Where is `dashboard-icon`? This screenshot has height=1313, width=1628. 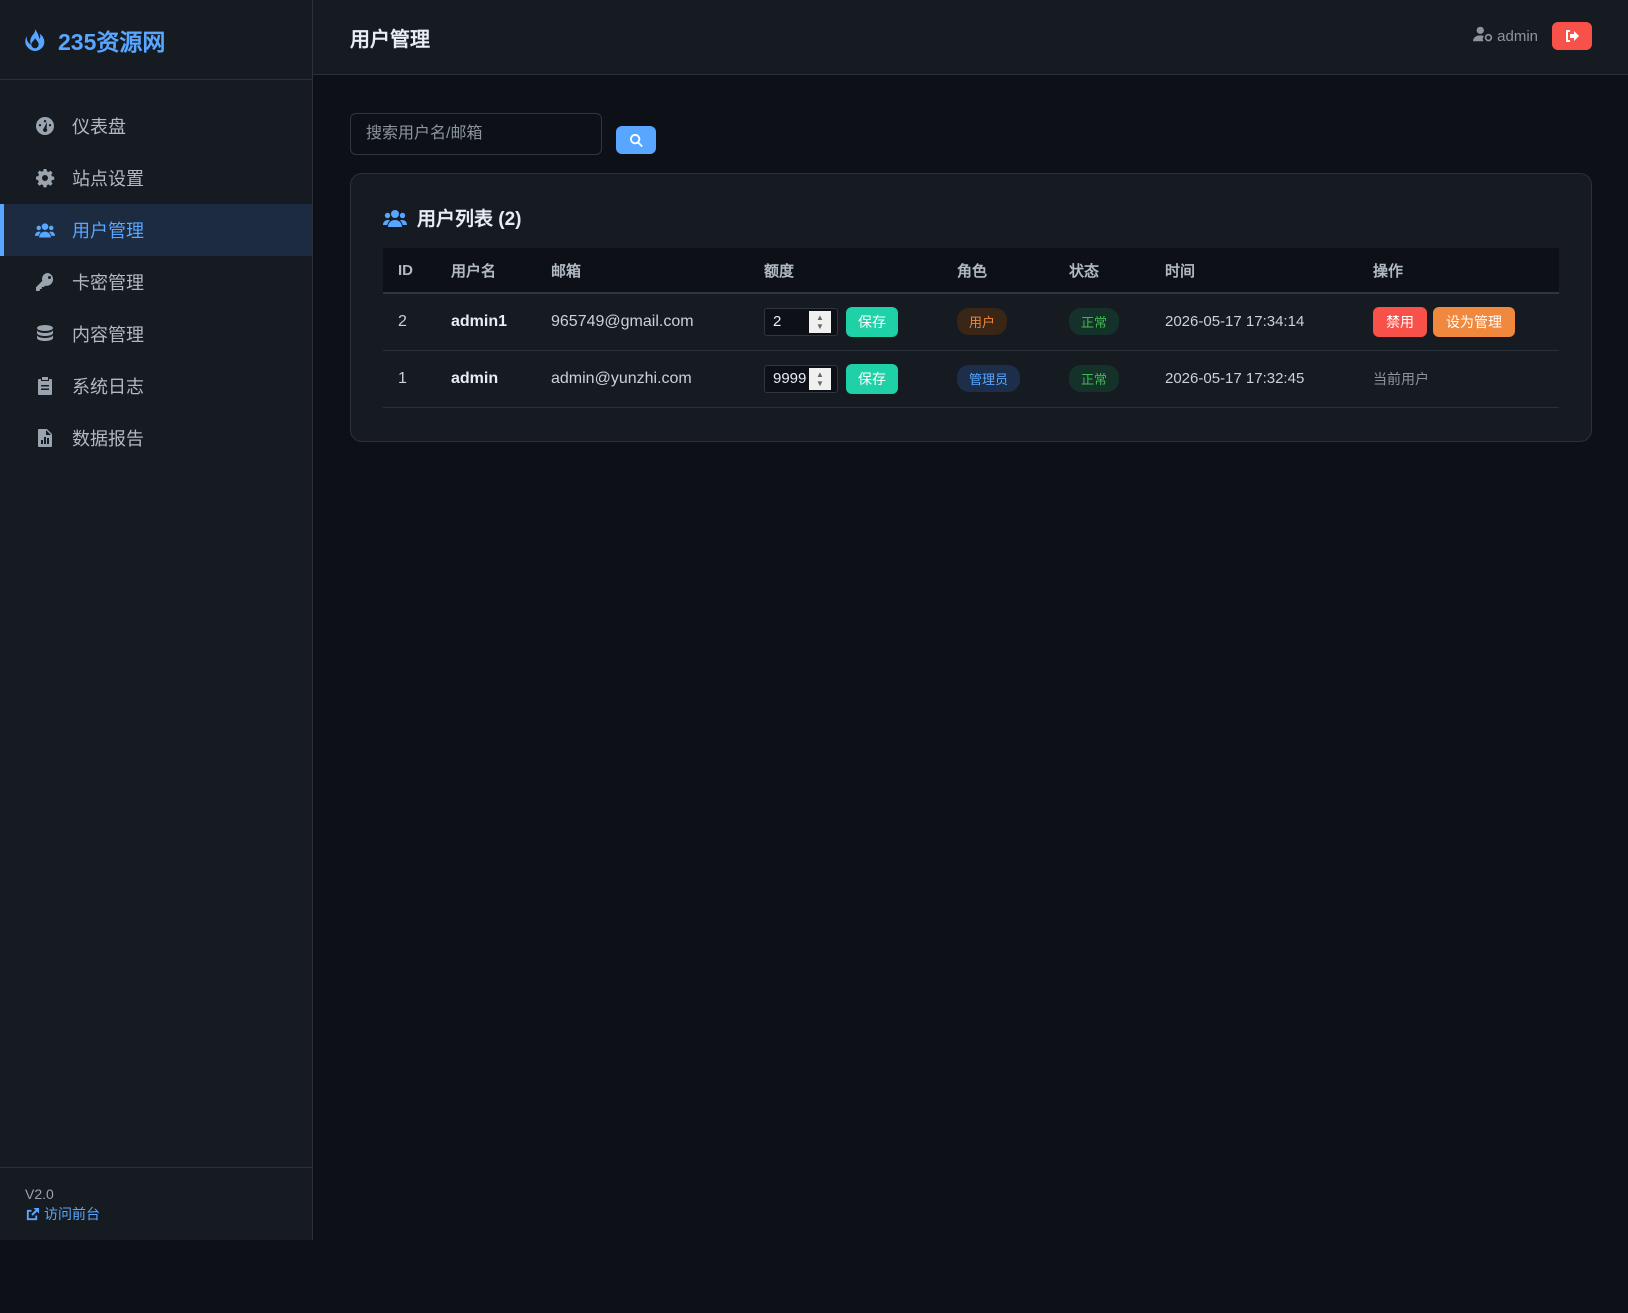
dashboard-icon is located at coordinates (45, 126).